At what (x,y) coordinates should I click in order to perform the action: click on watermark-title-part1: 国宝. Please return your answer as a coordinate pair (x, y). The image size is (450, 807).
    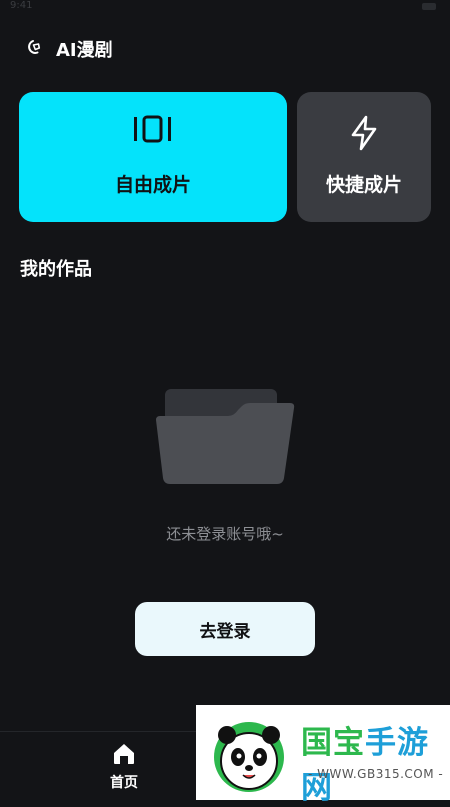
    Looking at the image, I should click on (333, 743).